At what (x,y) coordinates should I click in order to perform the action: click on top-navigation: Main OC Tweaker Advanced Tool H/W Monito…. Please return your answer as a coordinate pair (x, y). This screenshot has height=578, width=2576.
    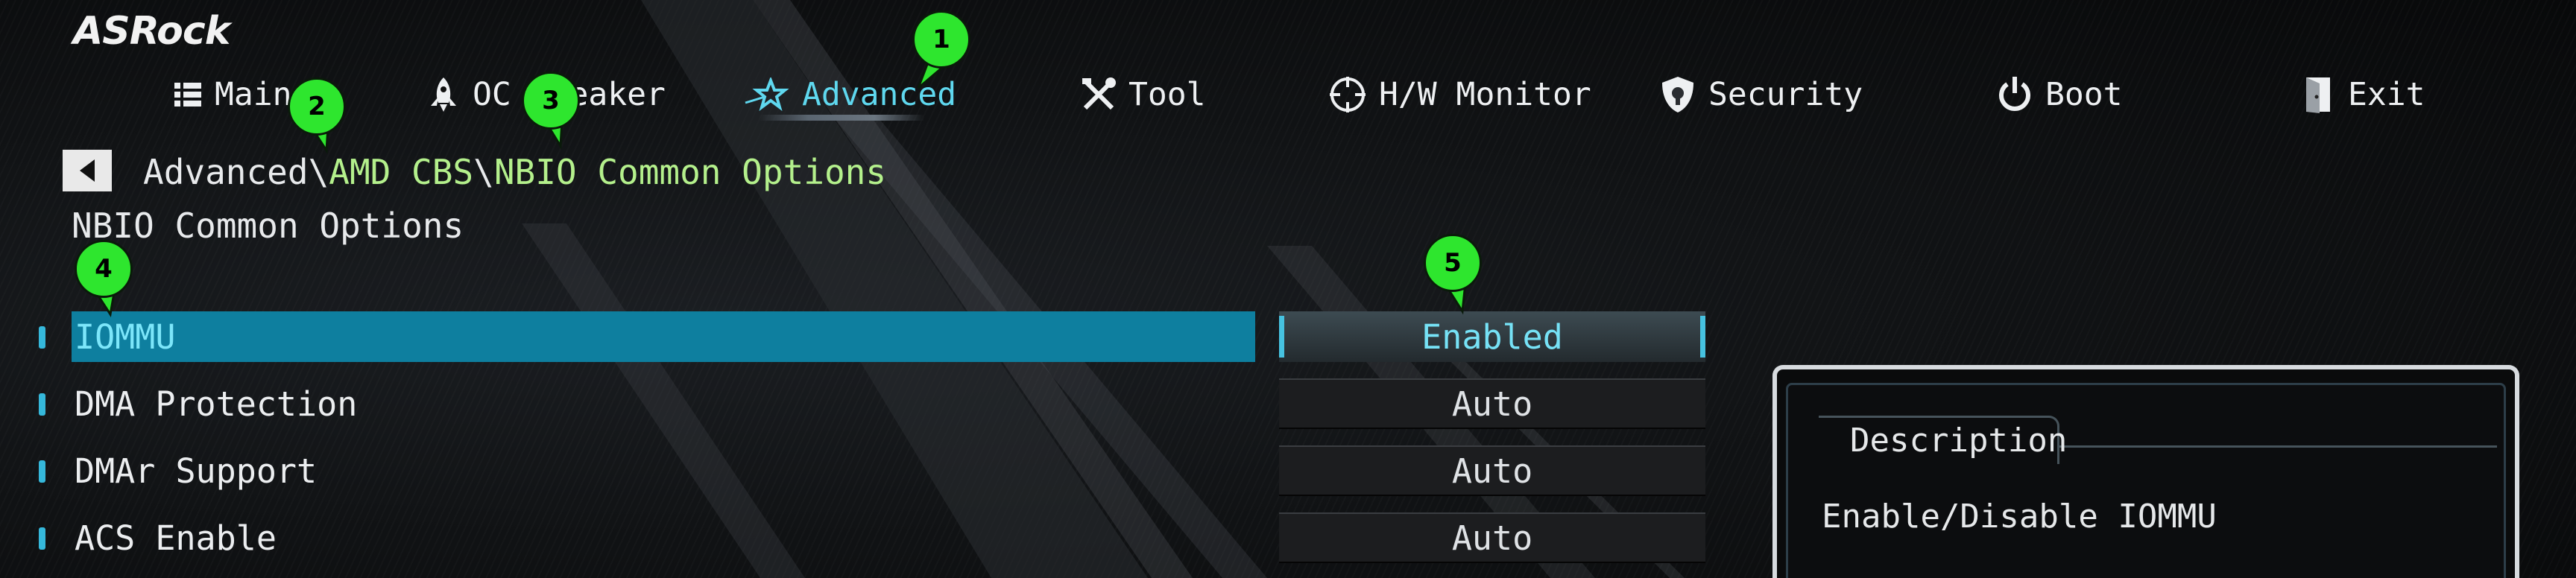
    Looking at the image, I should click on (1288, 95).